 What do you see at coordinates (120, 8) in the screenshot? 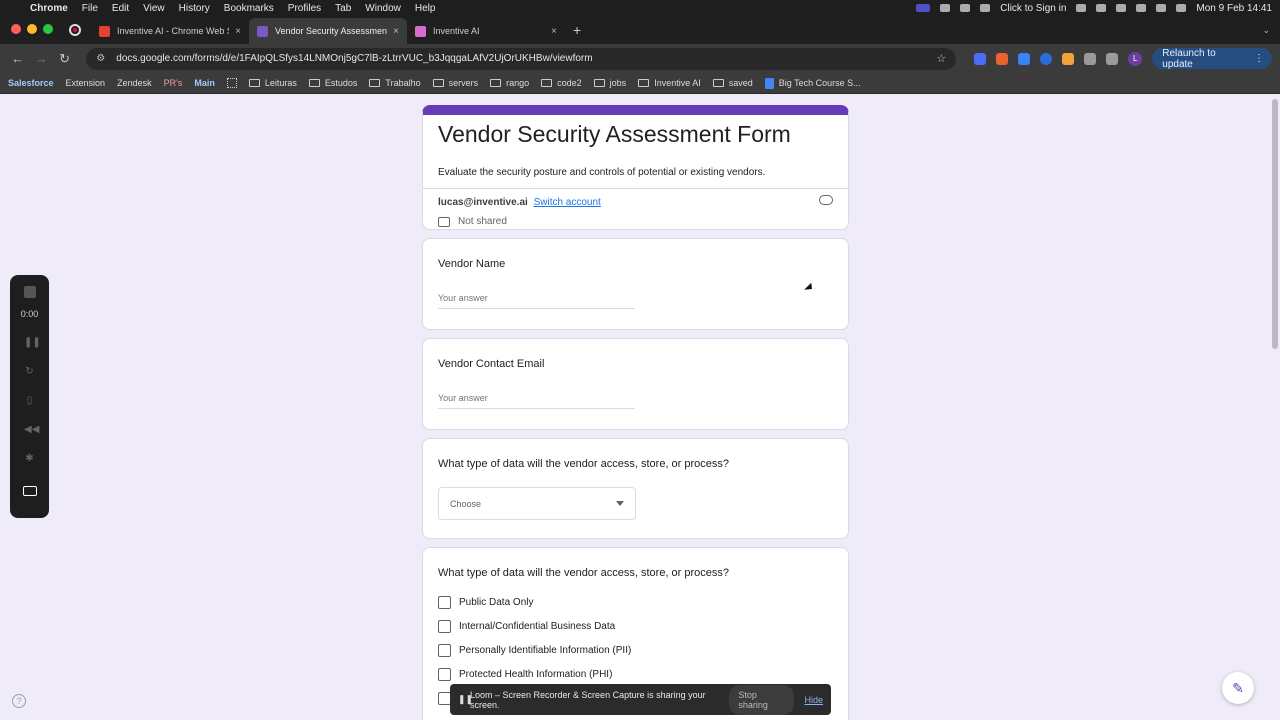
I see `menu-edit: Edit` at bounding box center [120, 8].